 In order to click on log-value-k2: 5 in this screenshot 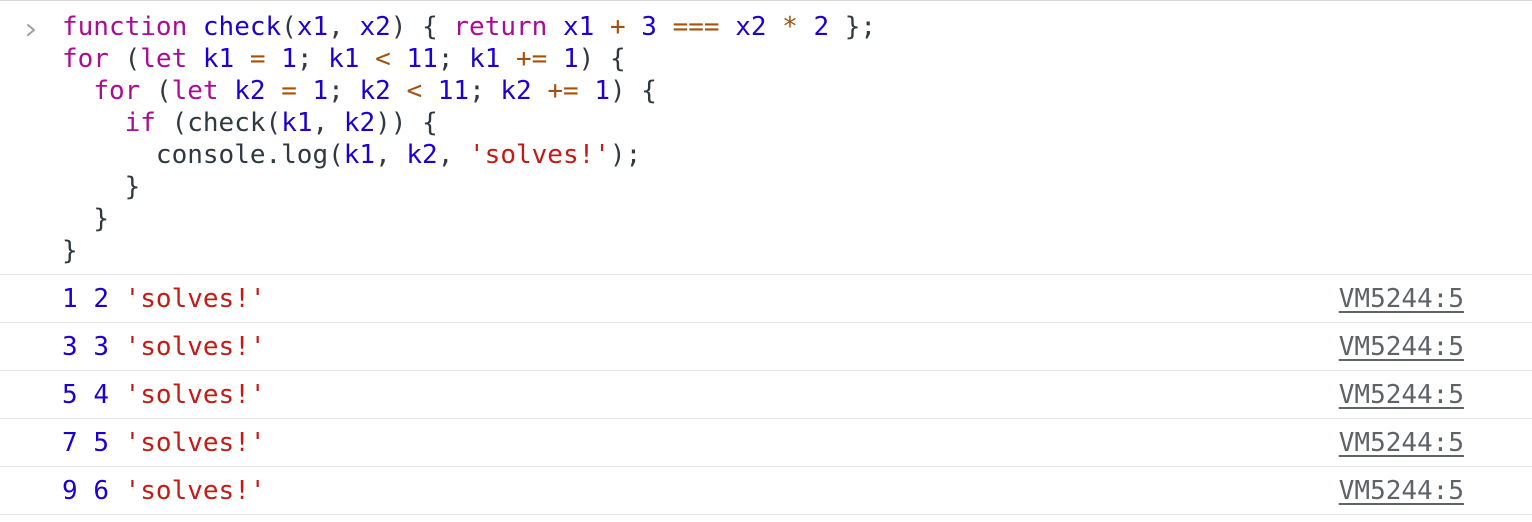, I will do `click(101, 443)`.